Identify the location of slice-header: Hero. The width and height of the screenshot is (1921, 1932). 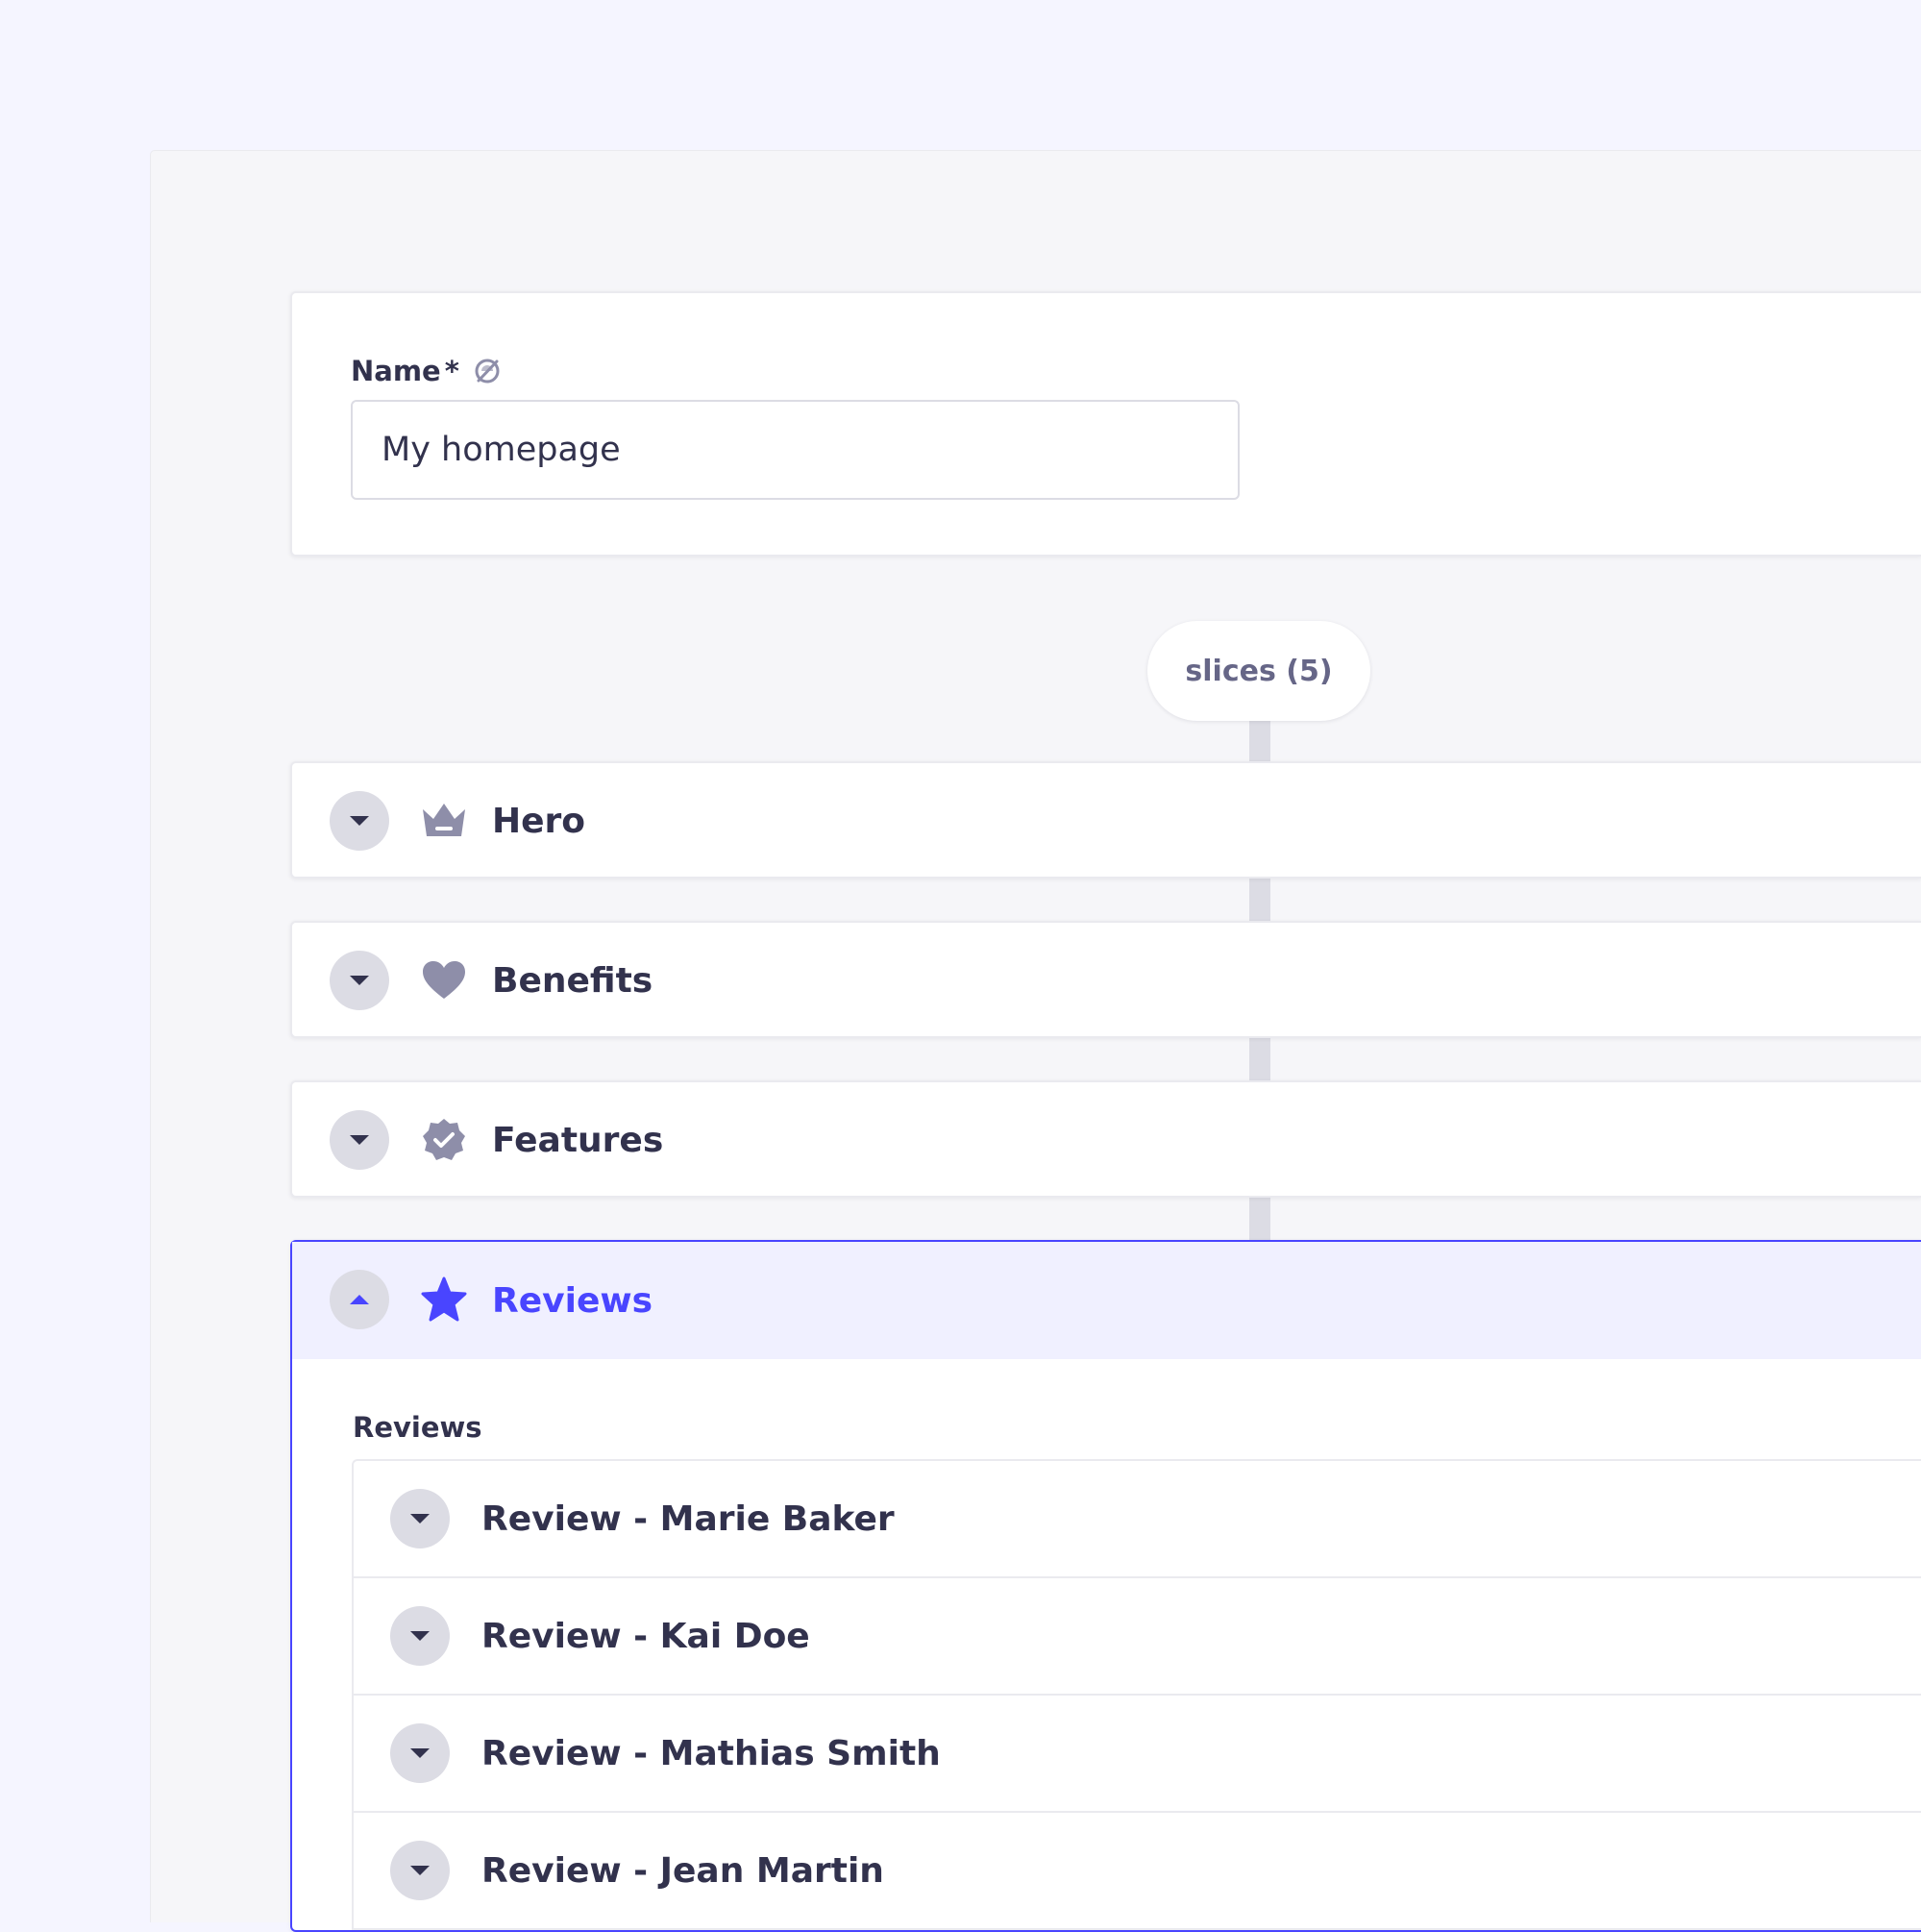
(1106, 821).